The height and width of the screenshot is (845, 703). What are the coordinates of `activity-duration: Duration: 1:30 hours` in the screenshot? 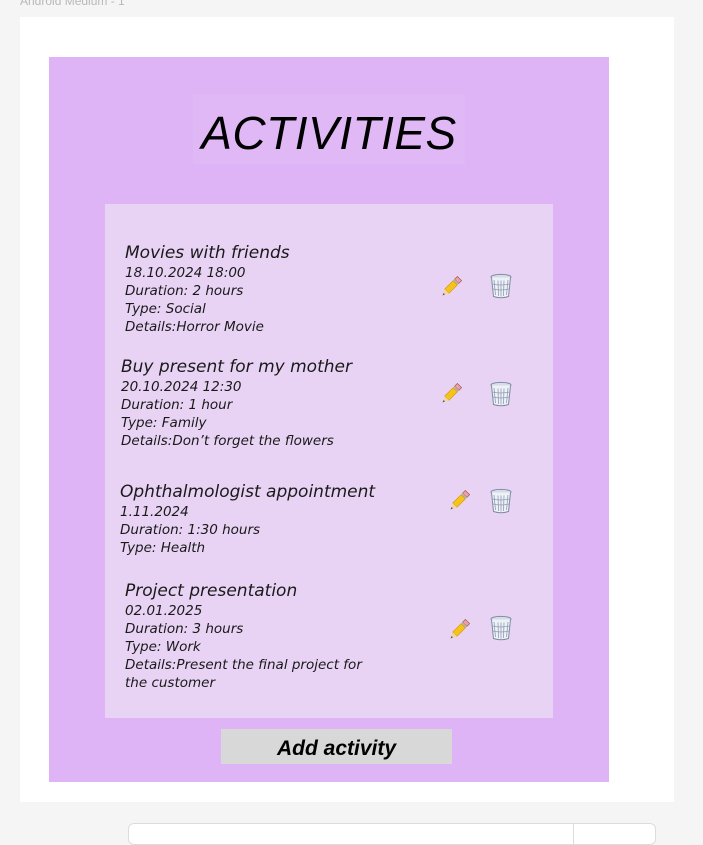 It's located at (190, 530).